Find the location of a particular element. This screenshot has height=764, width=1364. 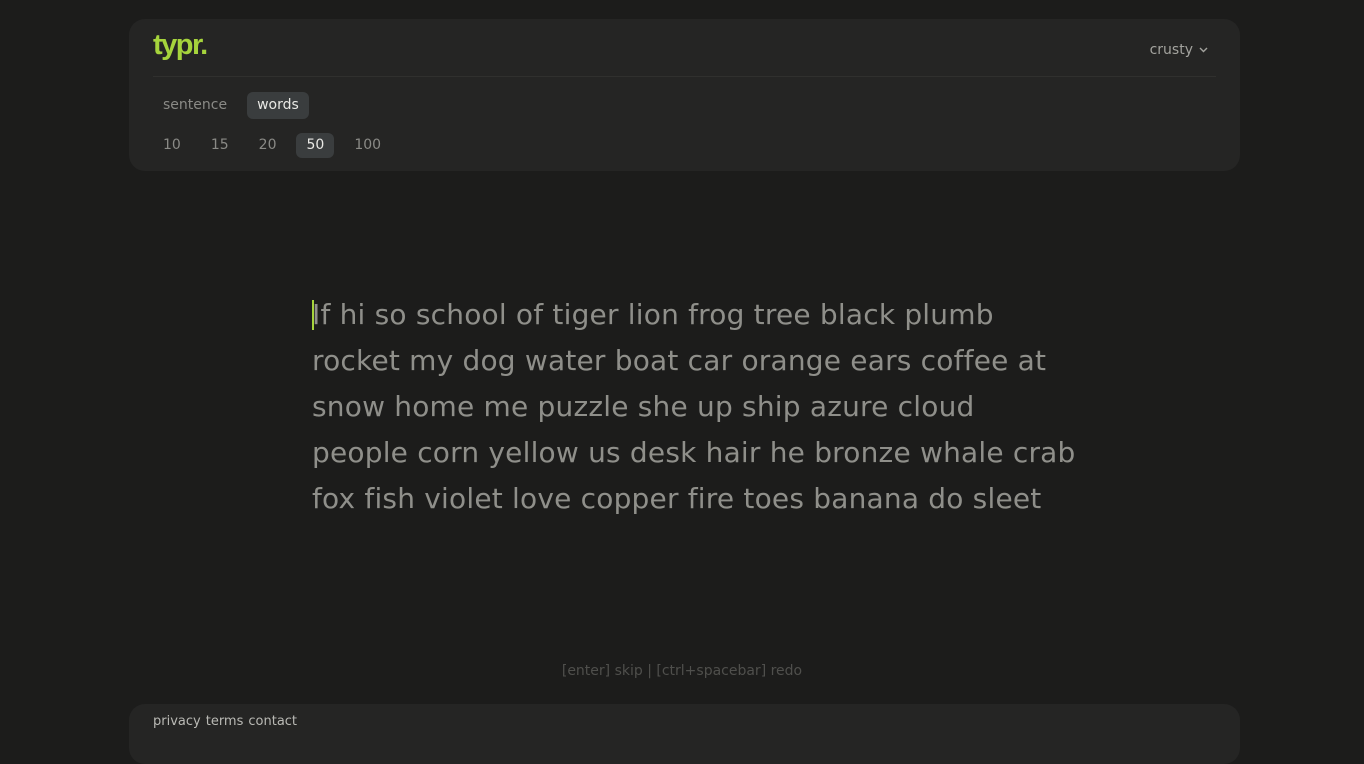

theme-selector: crusty is located at coordinates (1179, 50).